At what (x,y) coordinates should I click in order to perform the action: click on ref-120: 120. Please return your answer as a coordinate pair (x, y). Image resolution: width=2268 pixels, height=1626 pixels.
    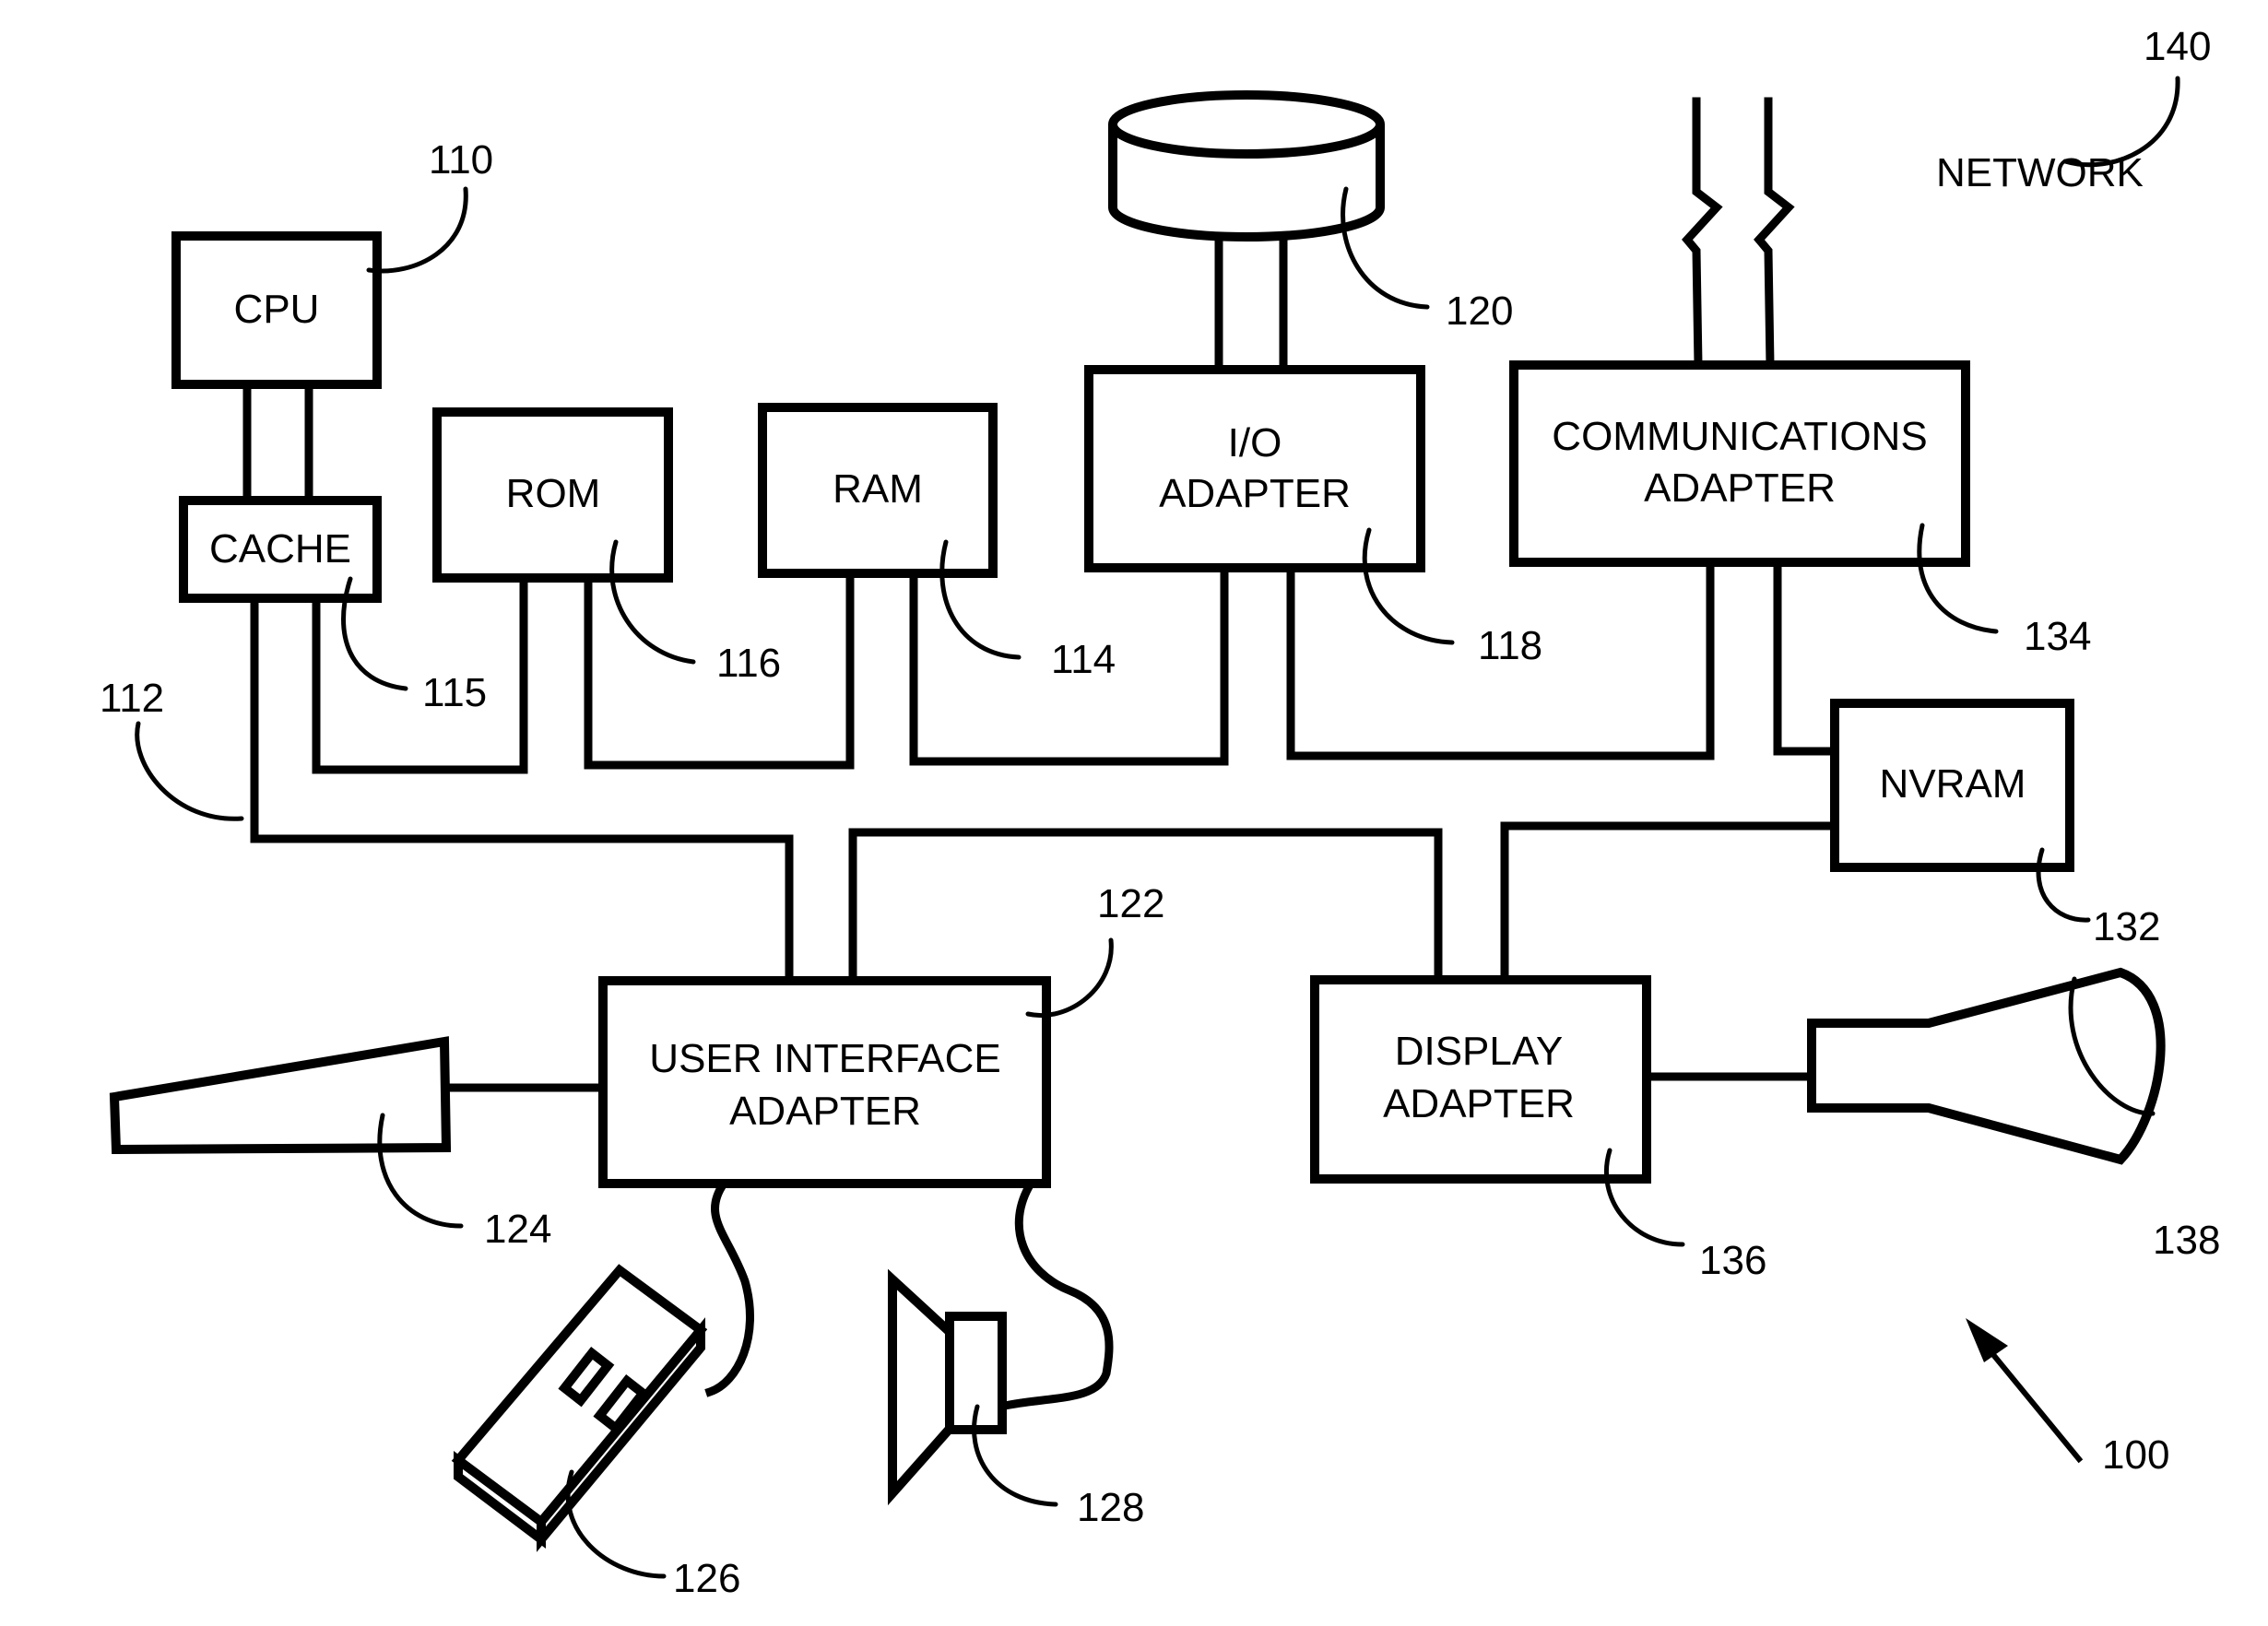
    Looking at the image, I should click on (1479, 311).